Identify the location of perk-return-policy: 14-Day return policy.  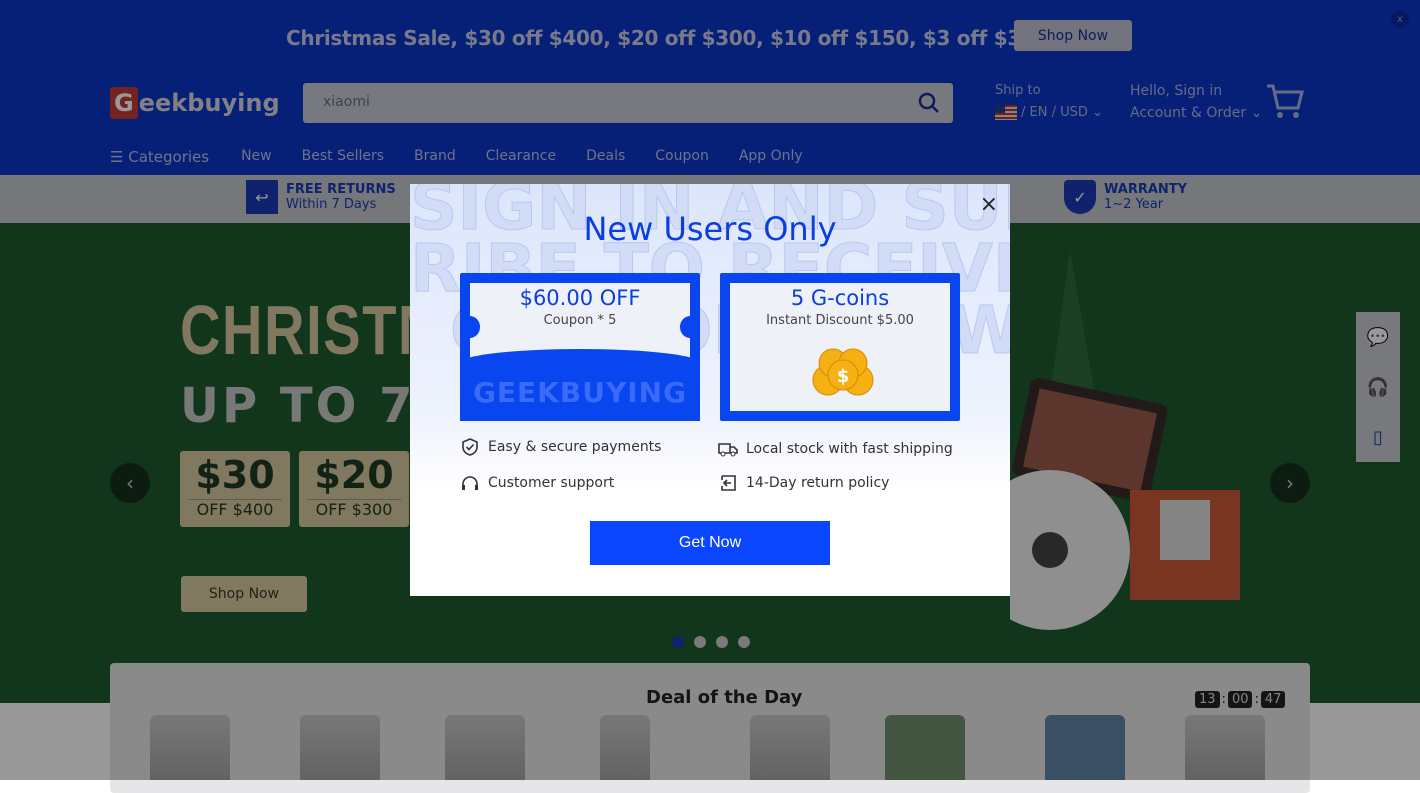
(803, 483).